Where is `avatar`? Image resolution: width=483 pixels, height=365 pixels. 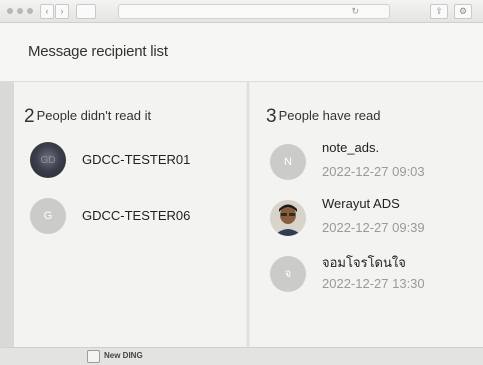 avatar is located at coordinates (288, 218).